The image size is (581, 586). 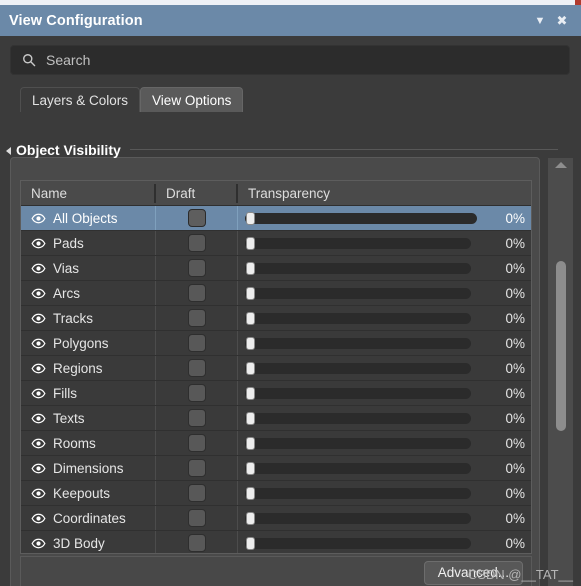 What do you see at coordinates (85, 218) in the screenshot?
I see `row-label: All Objects` at bounding box center [85, 218].